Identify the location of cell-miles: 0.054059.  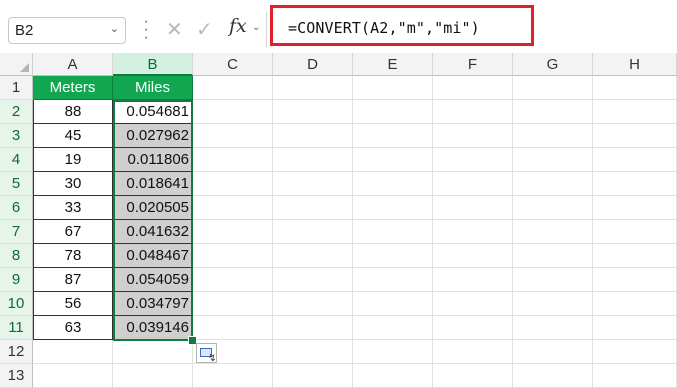
(153, 280).